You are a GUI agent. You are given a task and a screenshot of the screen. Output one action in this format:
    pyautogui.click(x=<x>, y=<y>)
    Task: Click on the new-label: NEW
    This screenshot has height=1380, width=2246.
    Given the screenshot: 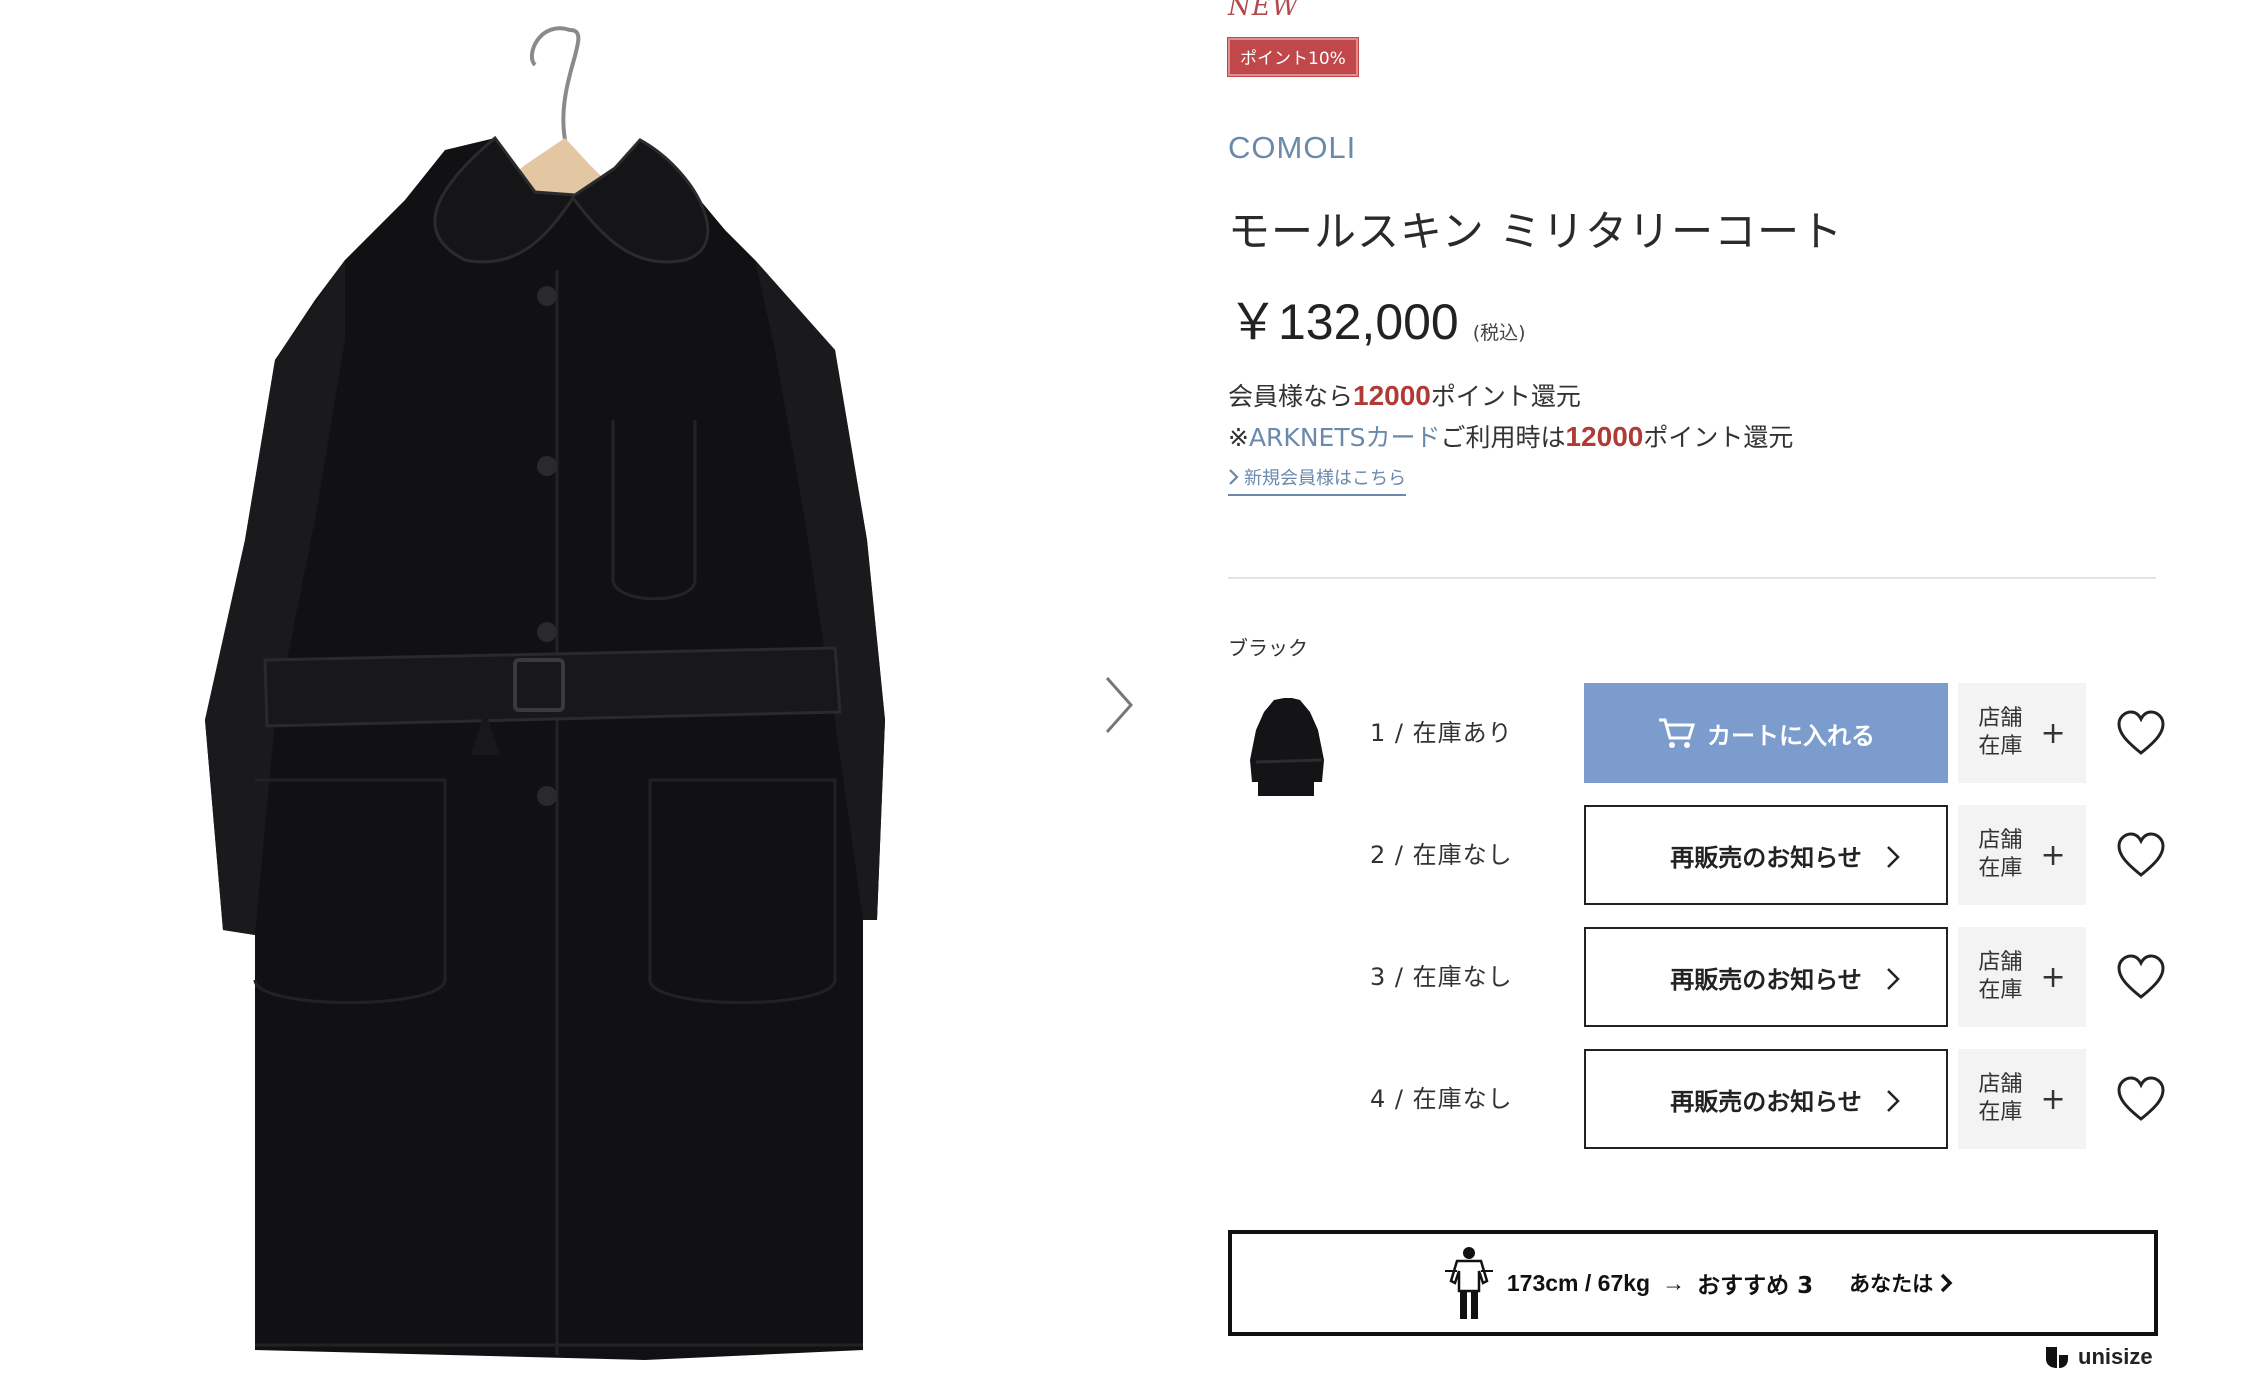 What is the action you would take?
    pyautogui.click(x=1264, y=11)
    